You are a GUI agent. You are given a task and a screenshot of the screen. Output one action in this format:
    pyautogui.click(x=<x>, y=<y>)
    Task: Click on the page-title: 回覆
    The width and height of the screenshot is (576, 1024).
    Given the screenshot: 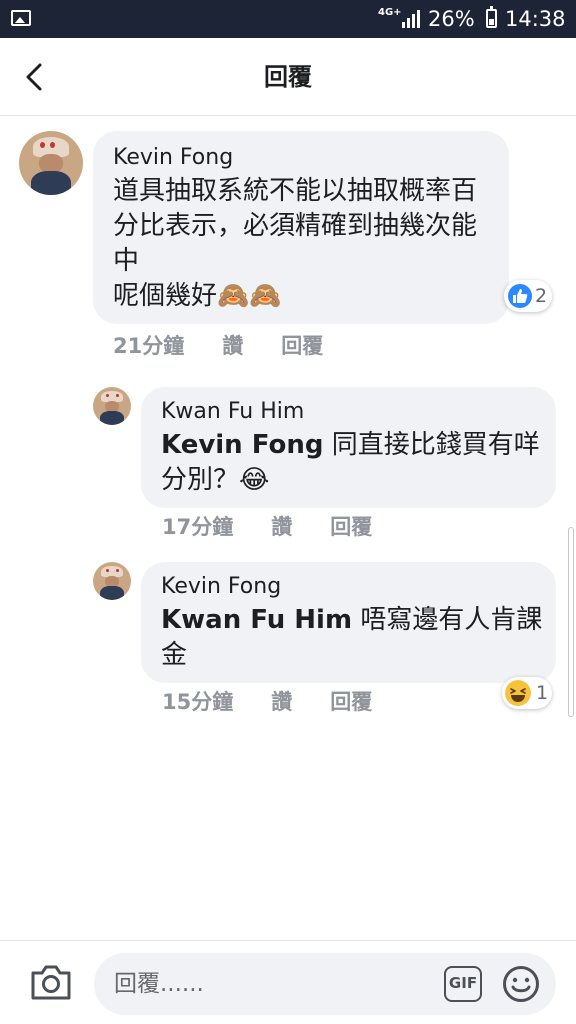 What is the action you would take?
    pyautogui.click(x=288, y=77)
    